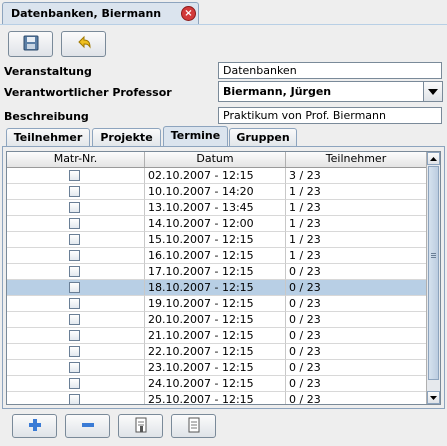 This screenshot has width=447, height=446. Describe the element at coordinates (433, 273) in the screenshot. I see `scrollbar-thumb` at that location.